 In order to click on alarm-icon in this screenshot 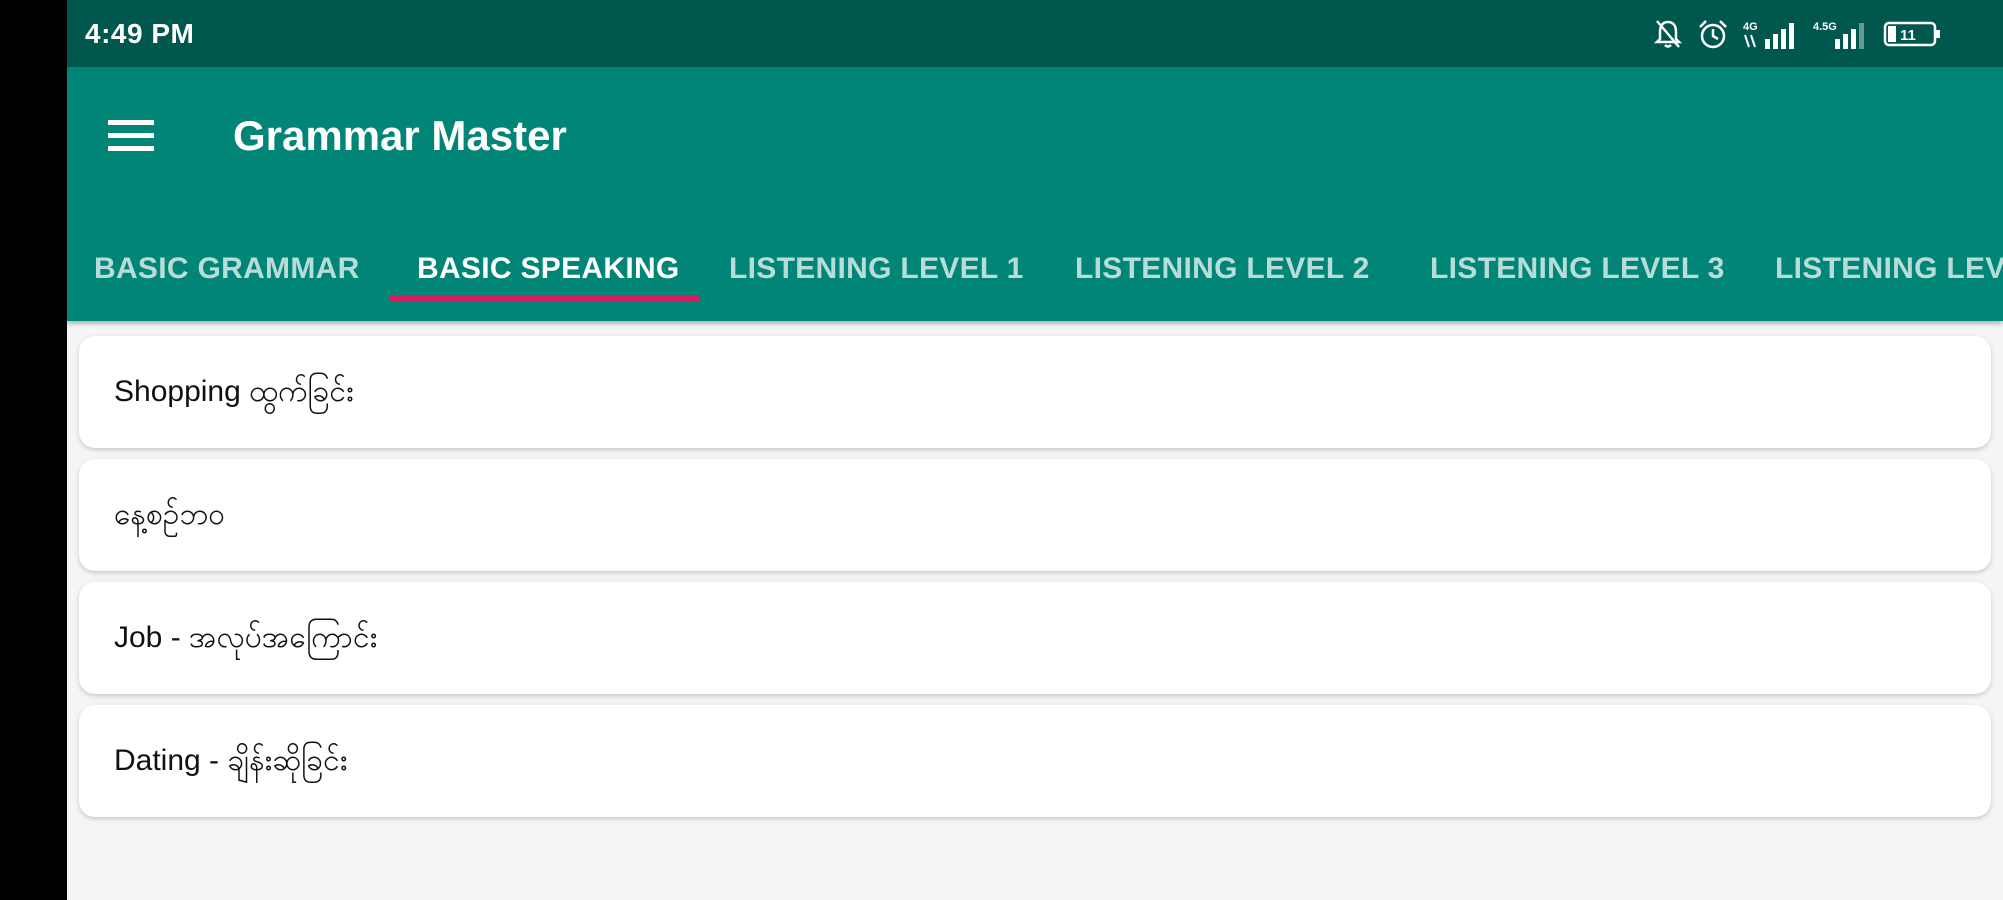, I will do `click(1713, 34)`.